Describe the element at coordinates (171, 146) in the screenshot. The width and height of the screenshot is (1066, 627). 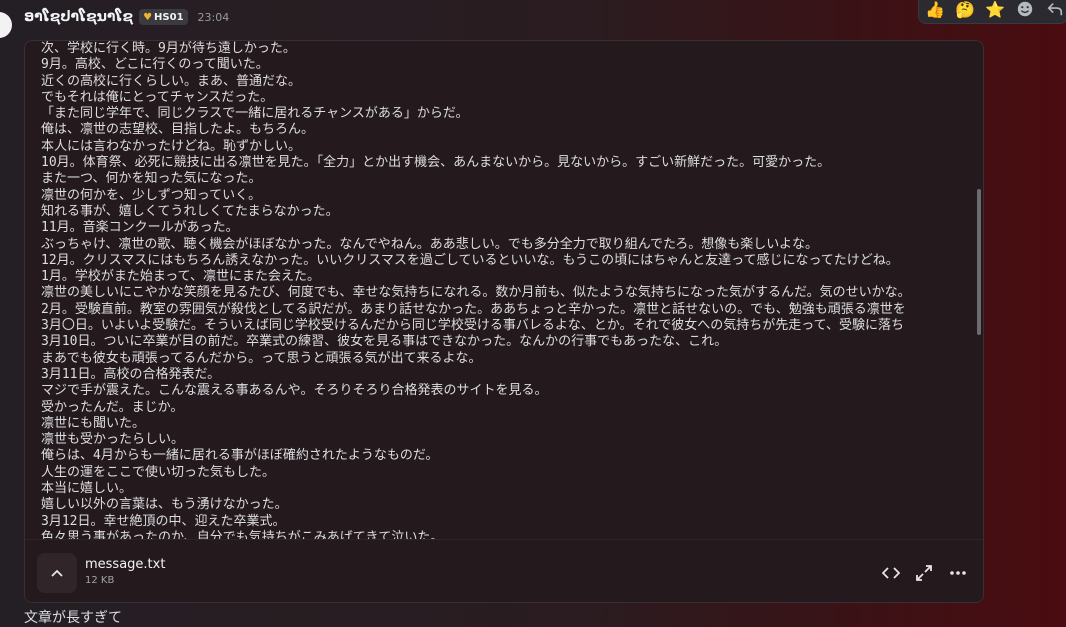
I see `text-line: 本人には言わなかったけどね。恥ずかしい。` at that location.